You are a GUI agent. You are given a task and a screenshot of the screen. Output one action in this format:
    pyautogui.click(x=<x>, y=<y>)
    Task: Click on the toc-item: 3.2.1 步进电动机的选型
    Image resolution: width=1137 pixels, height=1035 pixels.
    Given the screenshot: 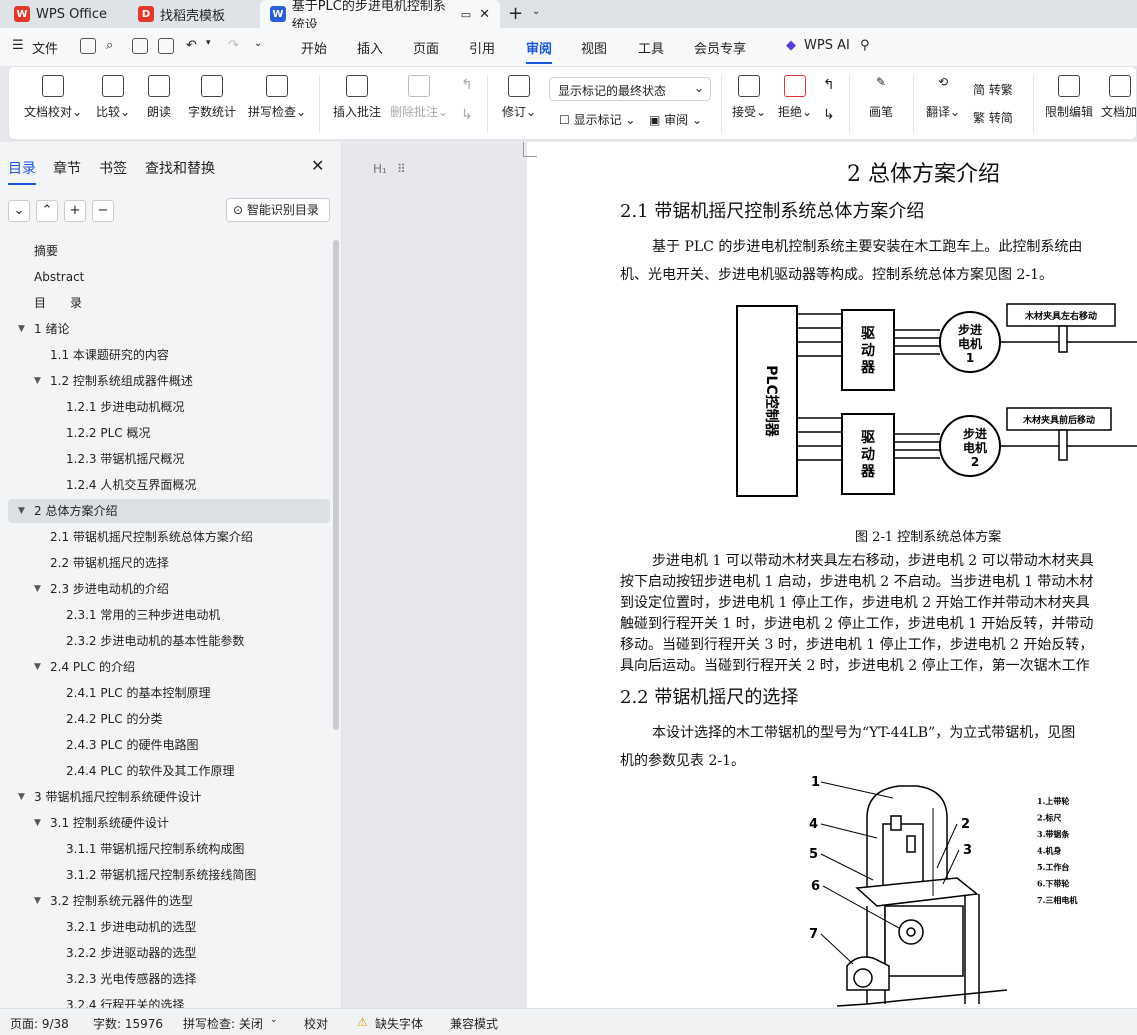 What is the action you would take?
    pyautogui.click(x=169, y=927)
    